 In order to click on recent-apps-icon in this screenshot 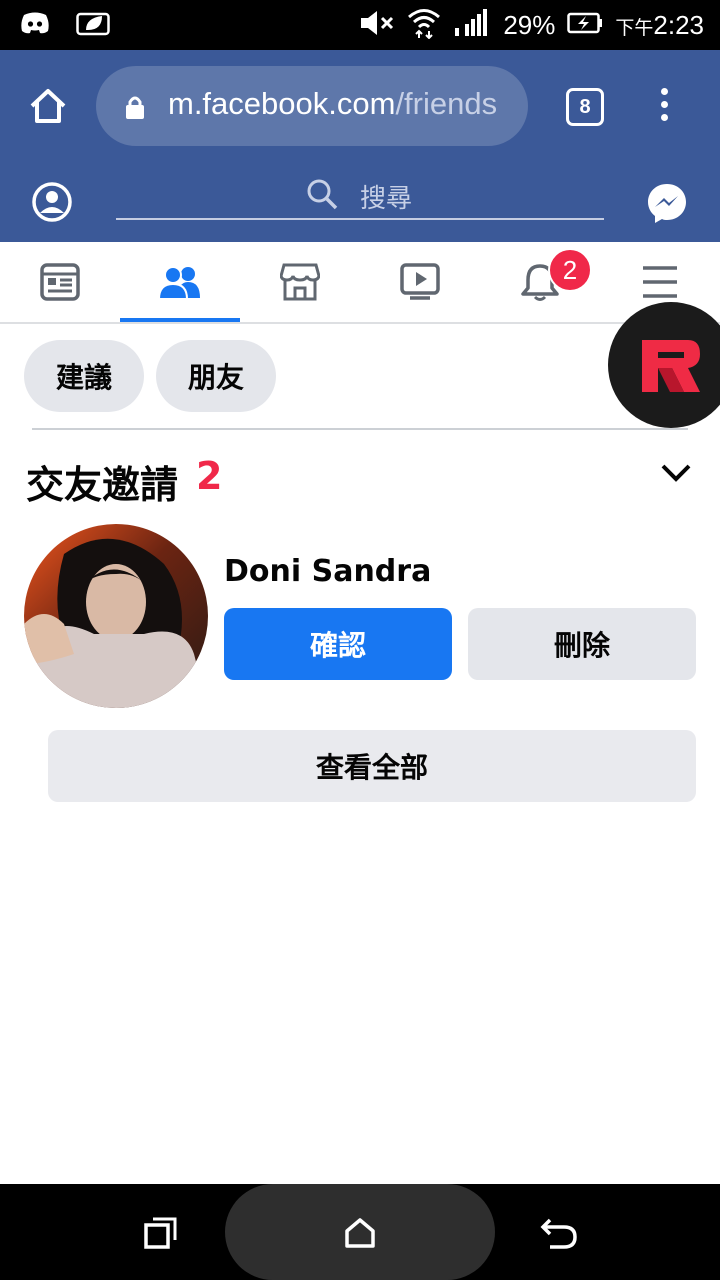, I will do `click(161, 1235)`.